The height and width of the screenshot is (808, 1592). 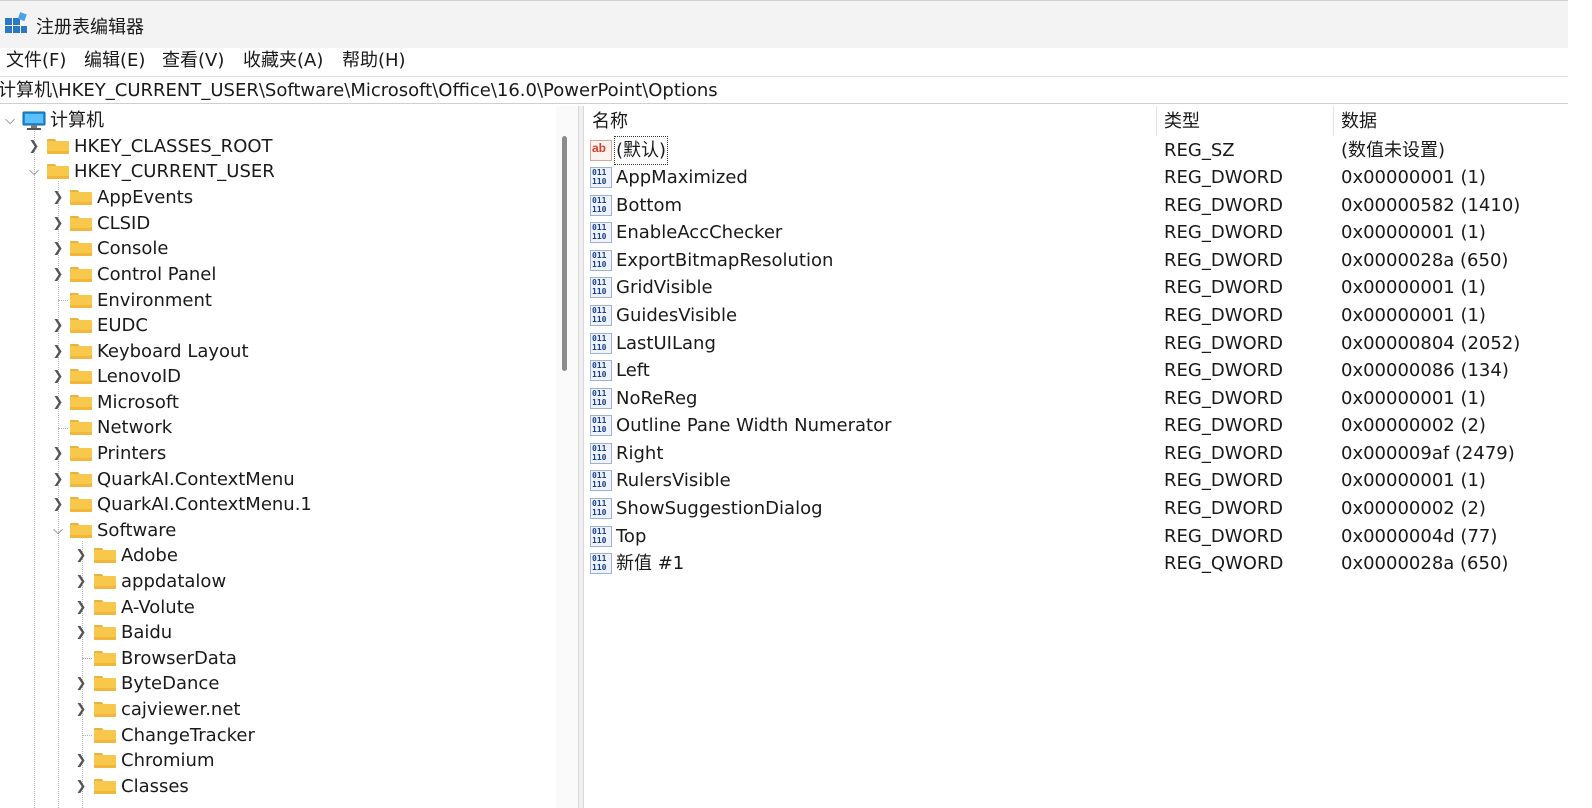 I want to click on value-row: 011 110 Top REG_DWORD 0x0000004d (77), so click(x=1076, y=536).